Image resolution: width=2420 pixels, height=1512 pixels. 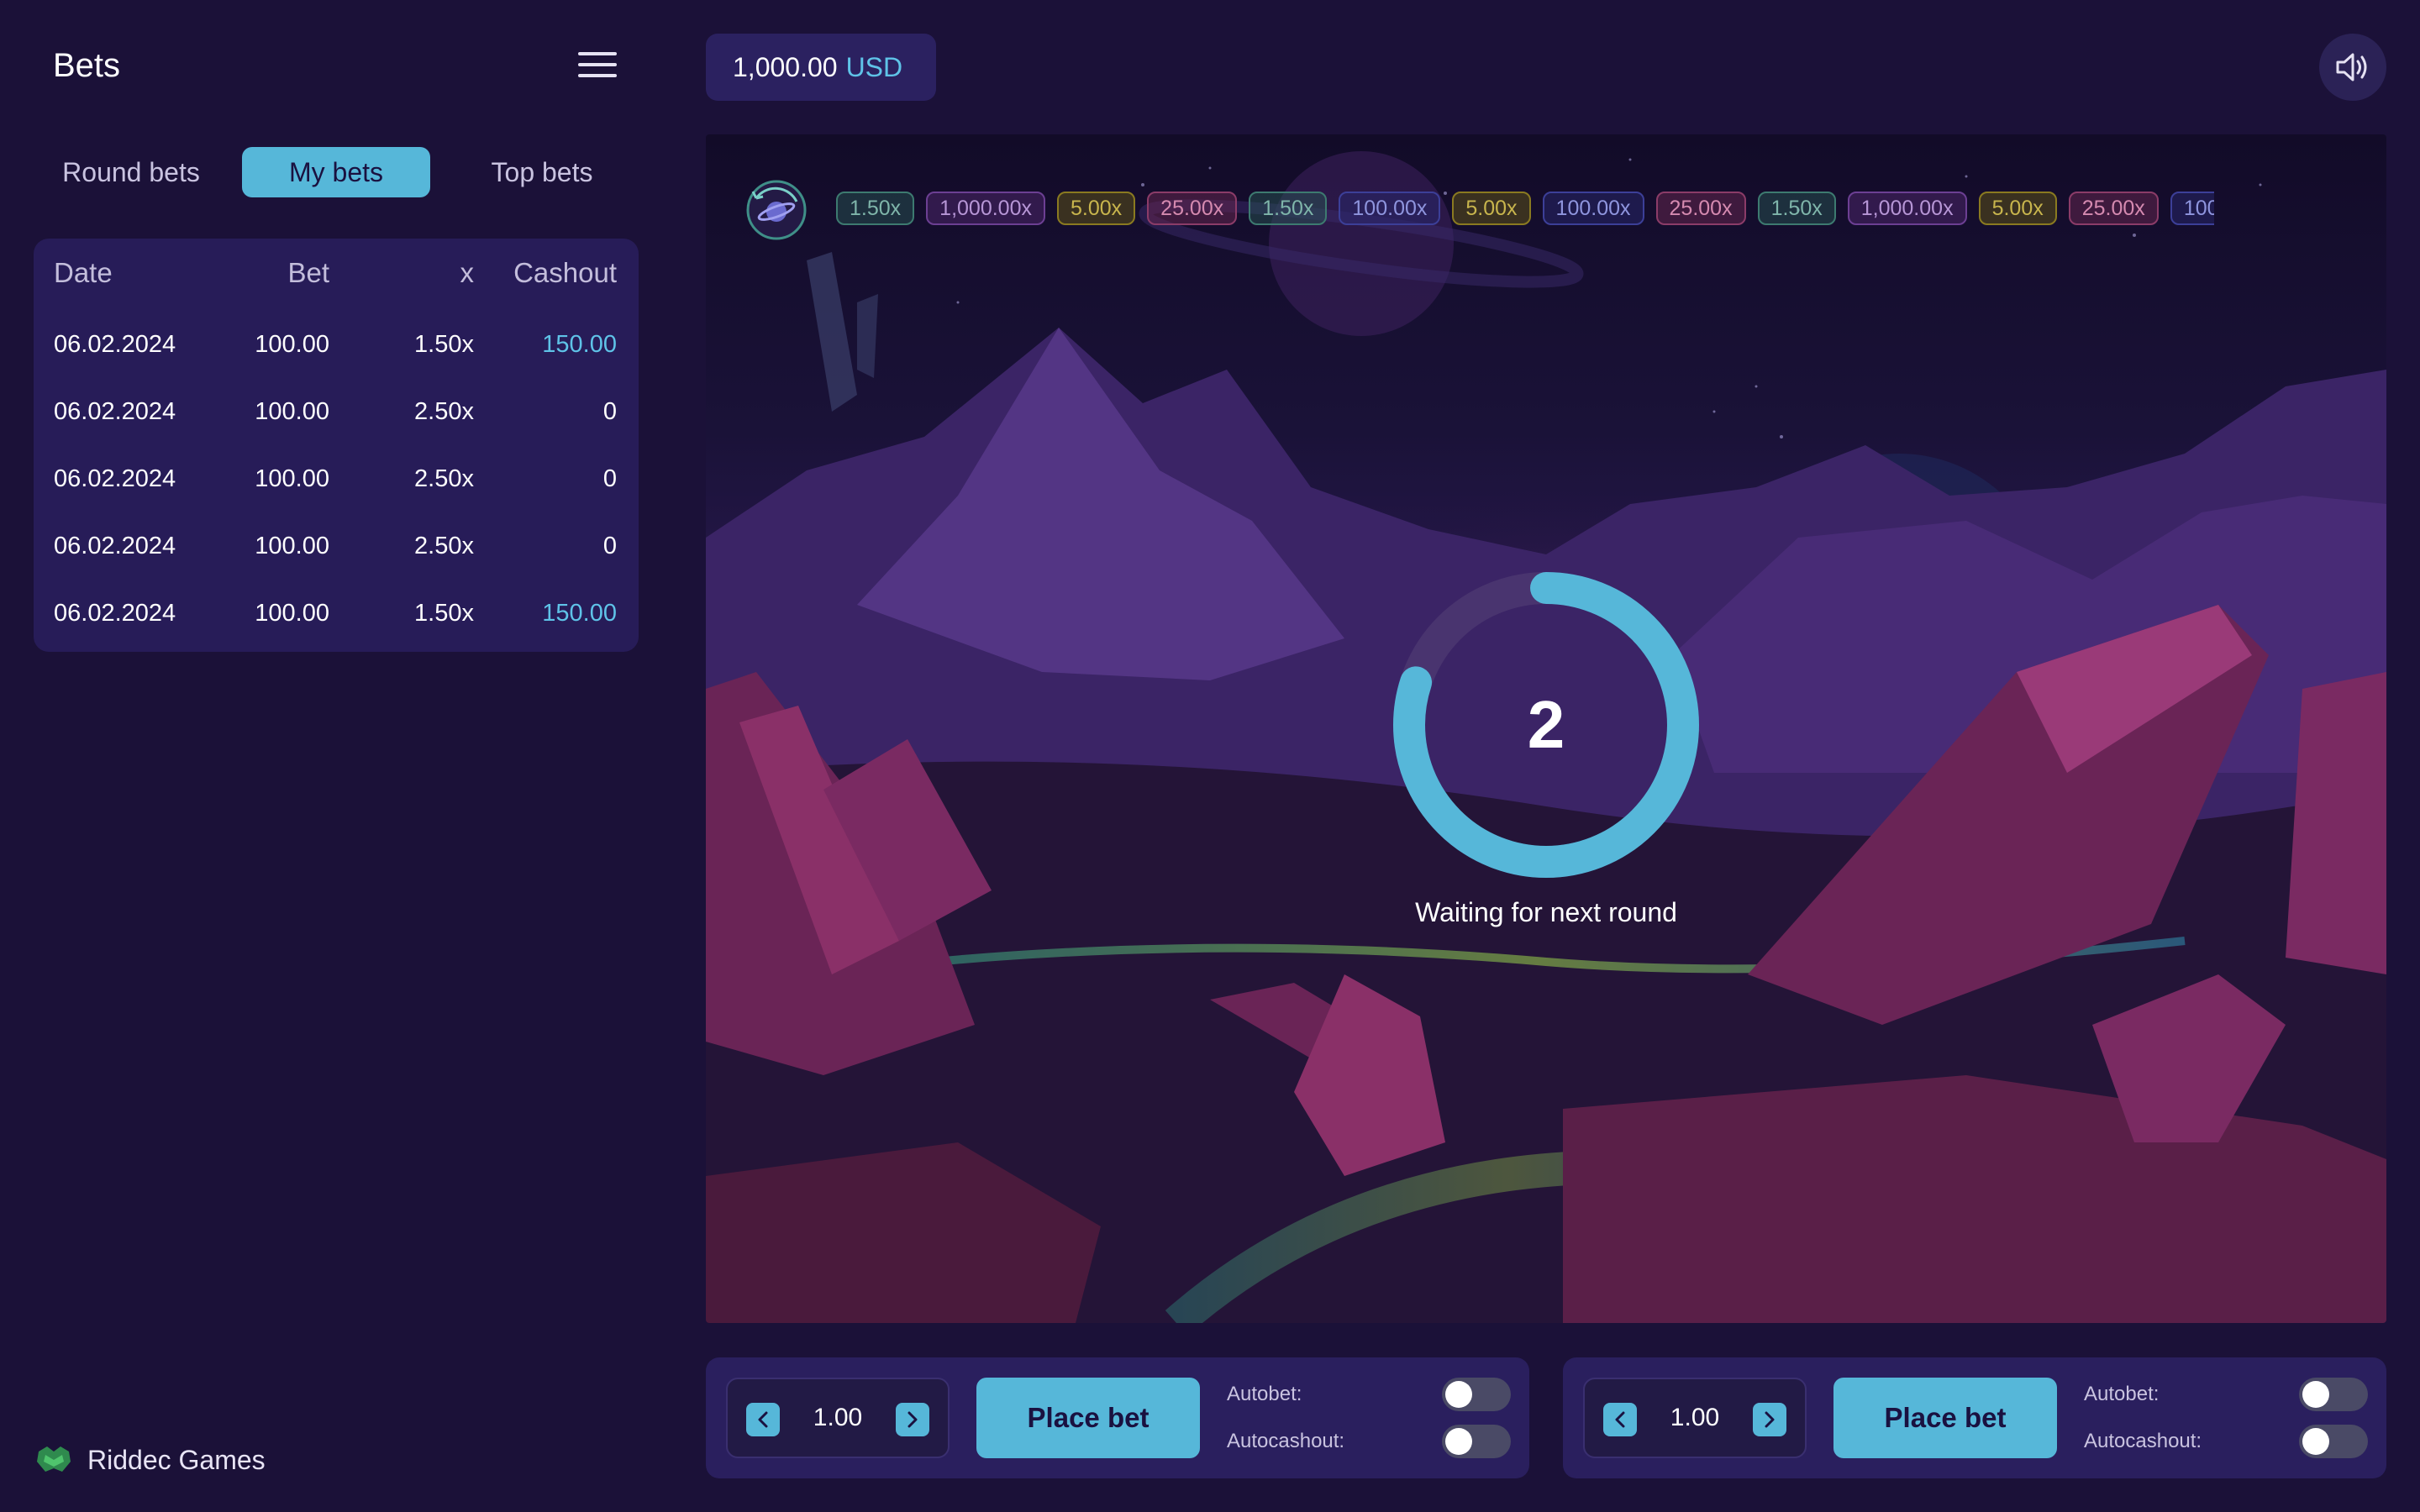 I want to click on riddec-logo-icon, so click(x=54, y=1459).